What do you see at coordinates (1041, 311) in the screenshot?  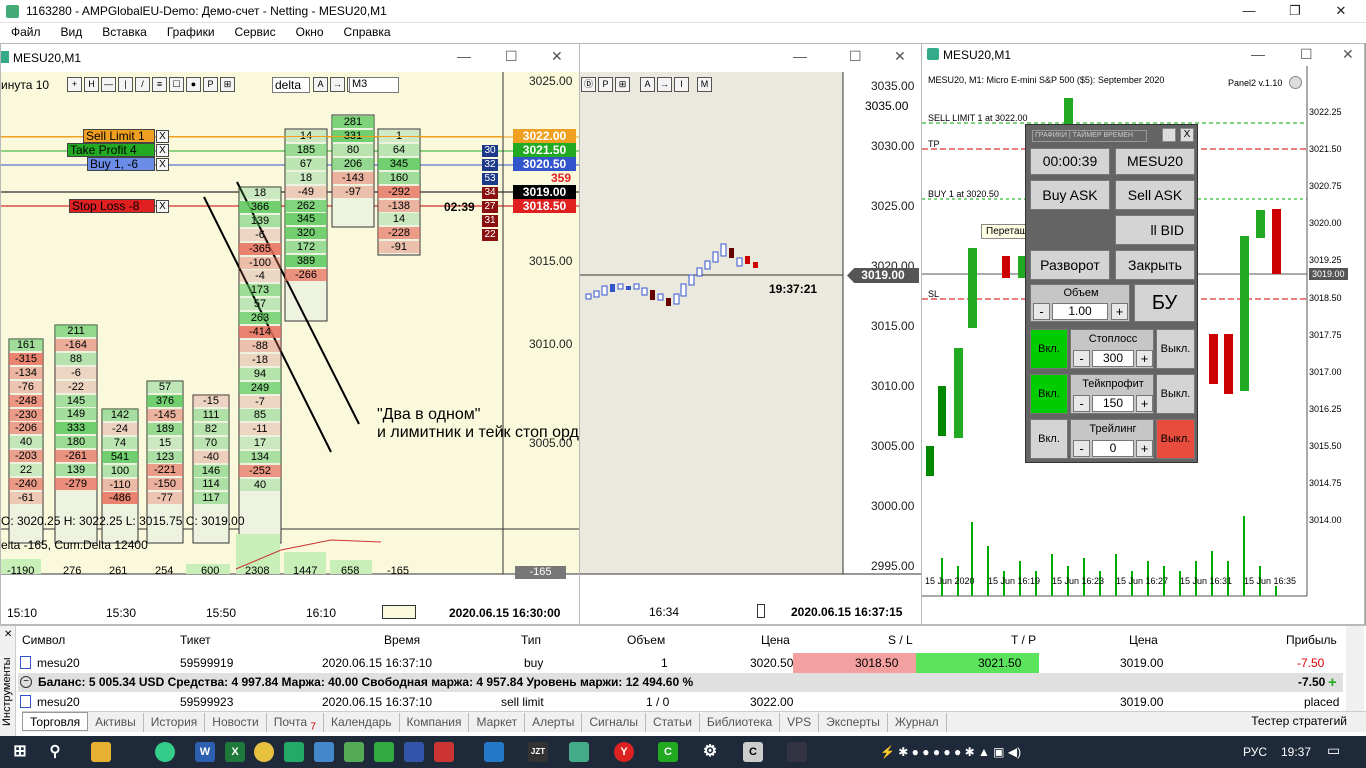 I see `volume-minus-button: -` at bounding box center [1041, 311].